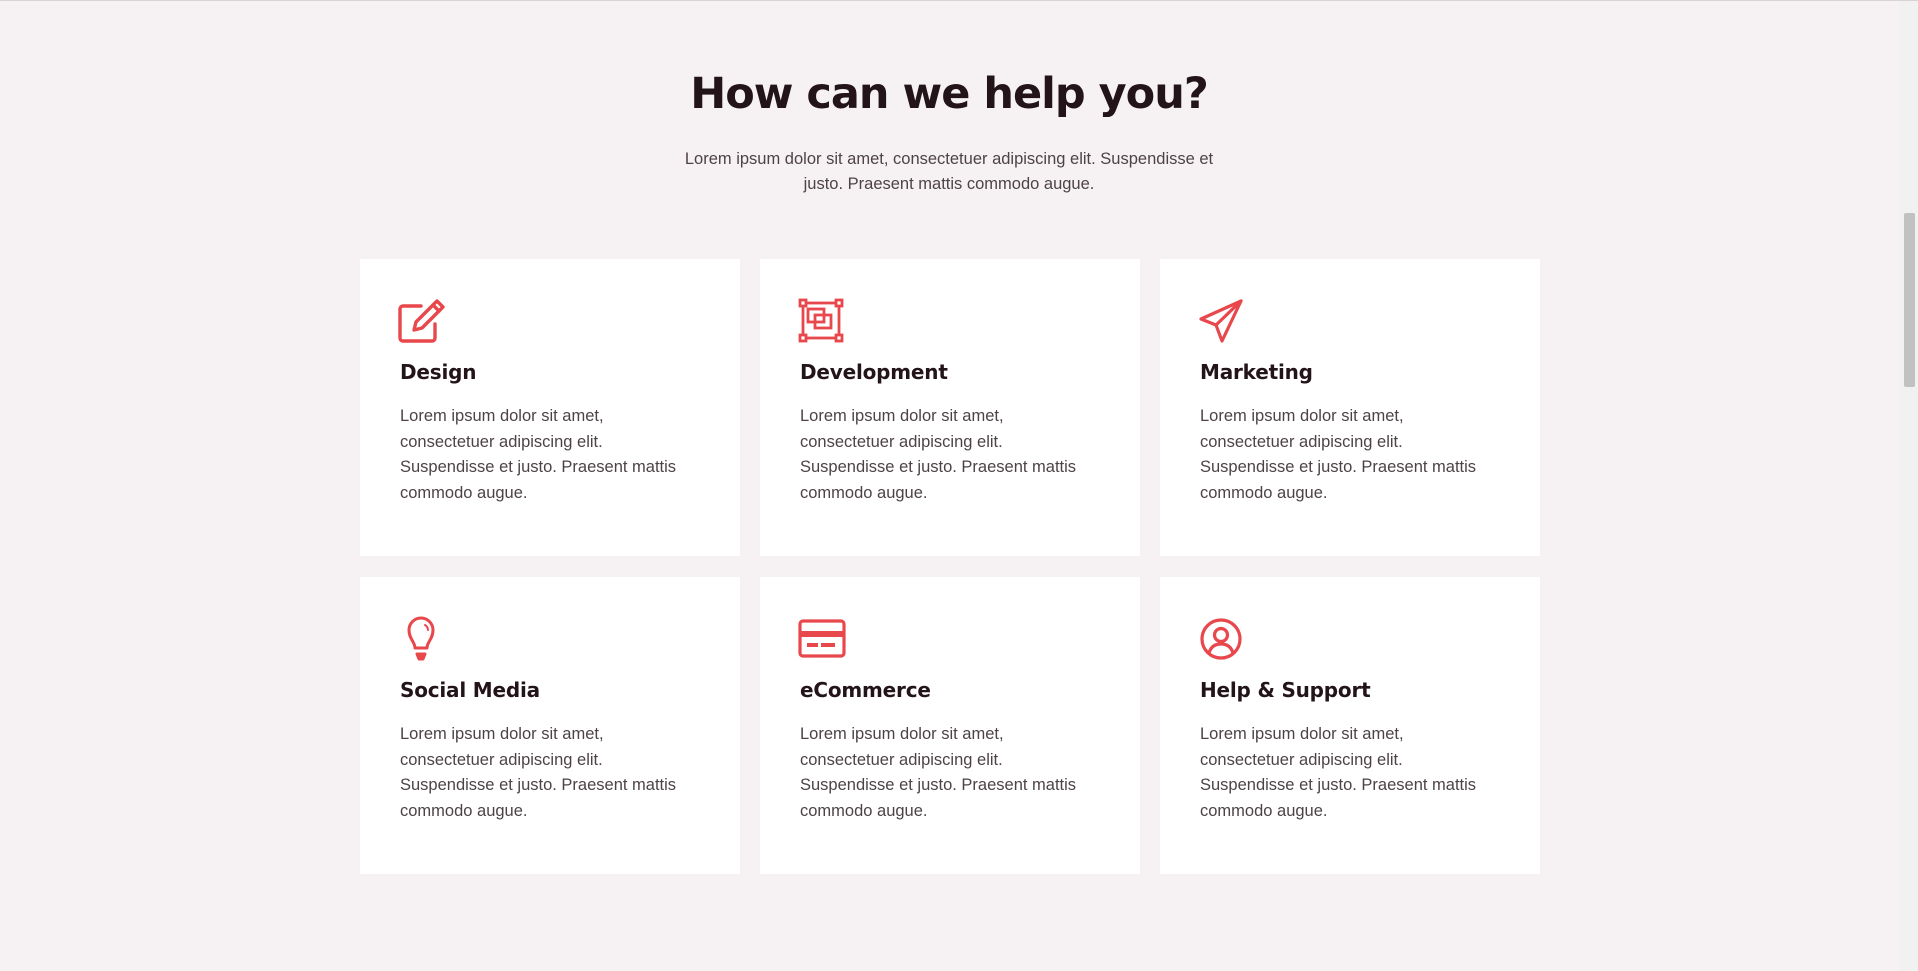  What do you see at coordinates (1285, 690) in the screenshot?
I see `service-title: Help & Support` at bounding box center [1285, 690].